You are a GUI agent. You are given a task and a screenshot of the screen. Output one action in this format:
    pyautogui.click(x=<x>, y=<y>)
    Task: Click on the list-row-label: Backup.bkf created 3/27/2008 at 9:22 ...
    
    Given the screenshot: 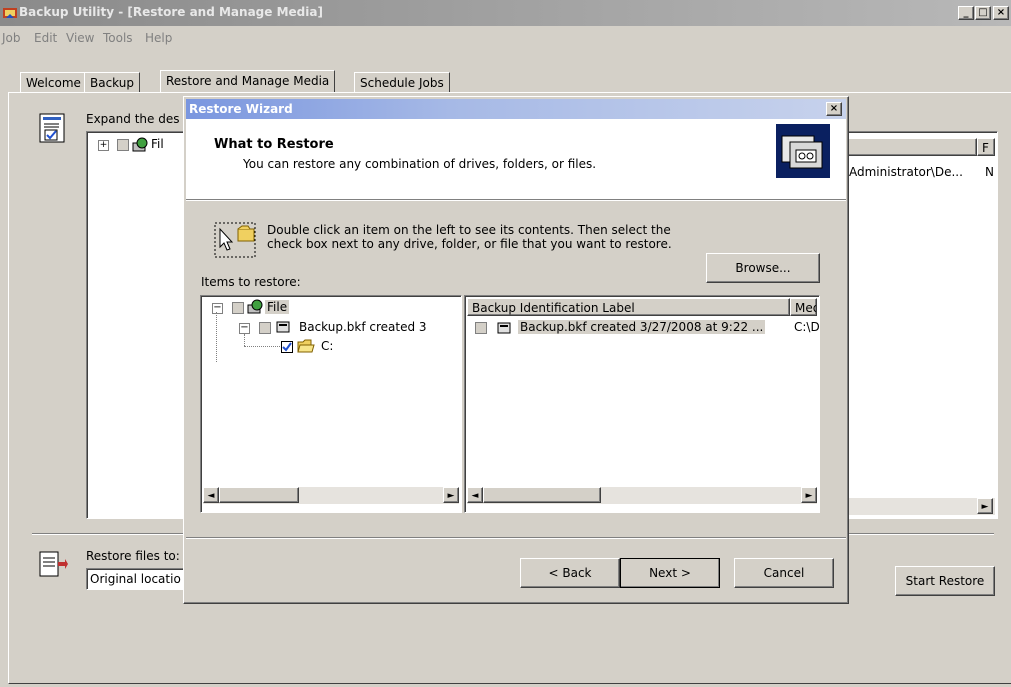 What is the action you would take?
    pyautogui.click(x=642, y=327)
    